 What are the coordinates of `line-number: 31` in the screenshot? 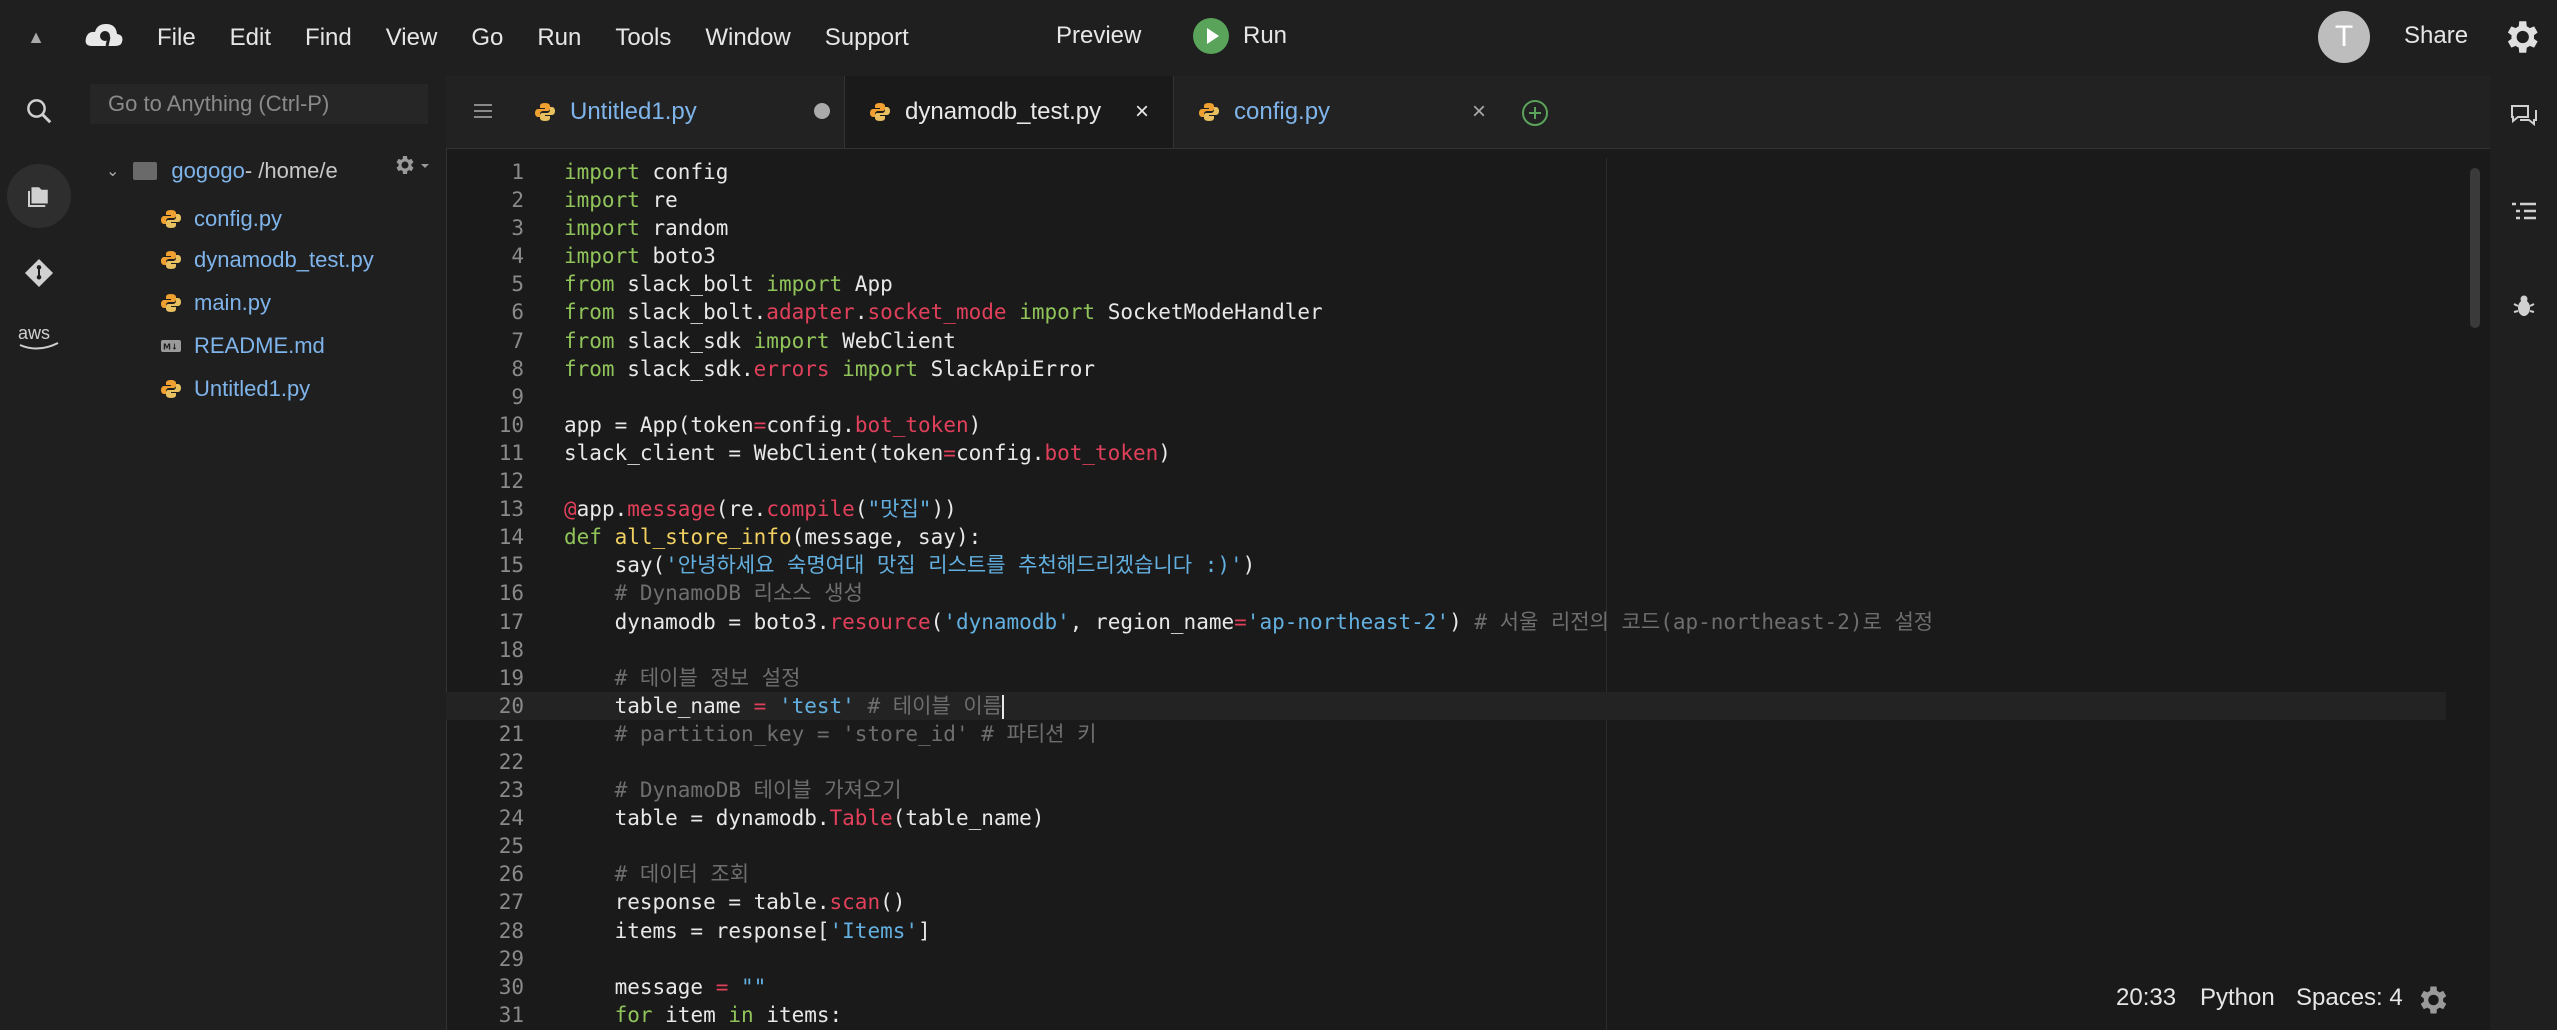 It's located at (485, 1015).